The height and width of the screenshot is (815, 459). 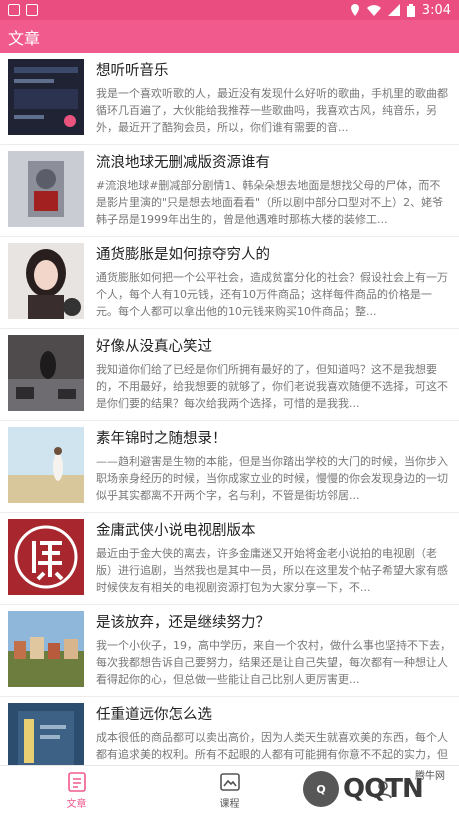 I want to click on tab-label: 文章, so click(x=76, y=804).